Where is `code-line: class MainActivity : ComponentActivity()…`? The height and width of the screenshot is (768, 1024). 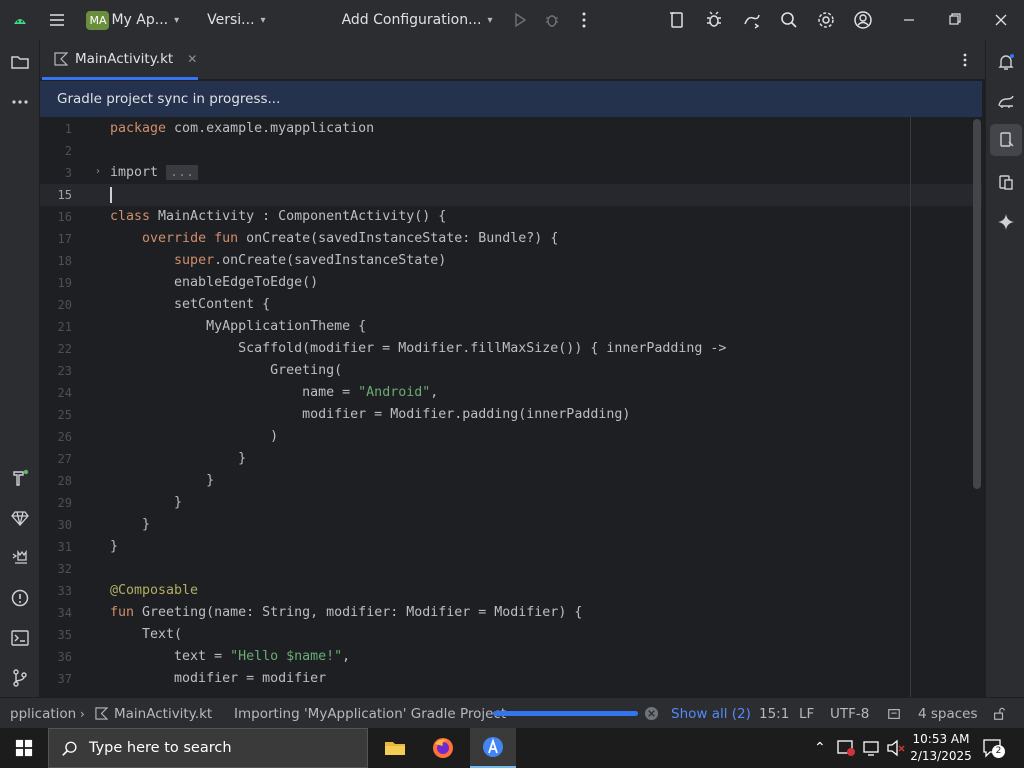 code-line: class MainActivity : ComponentActivity()… is located at coordinates (278, 216).